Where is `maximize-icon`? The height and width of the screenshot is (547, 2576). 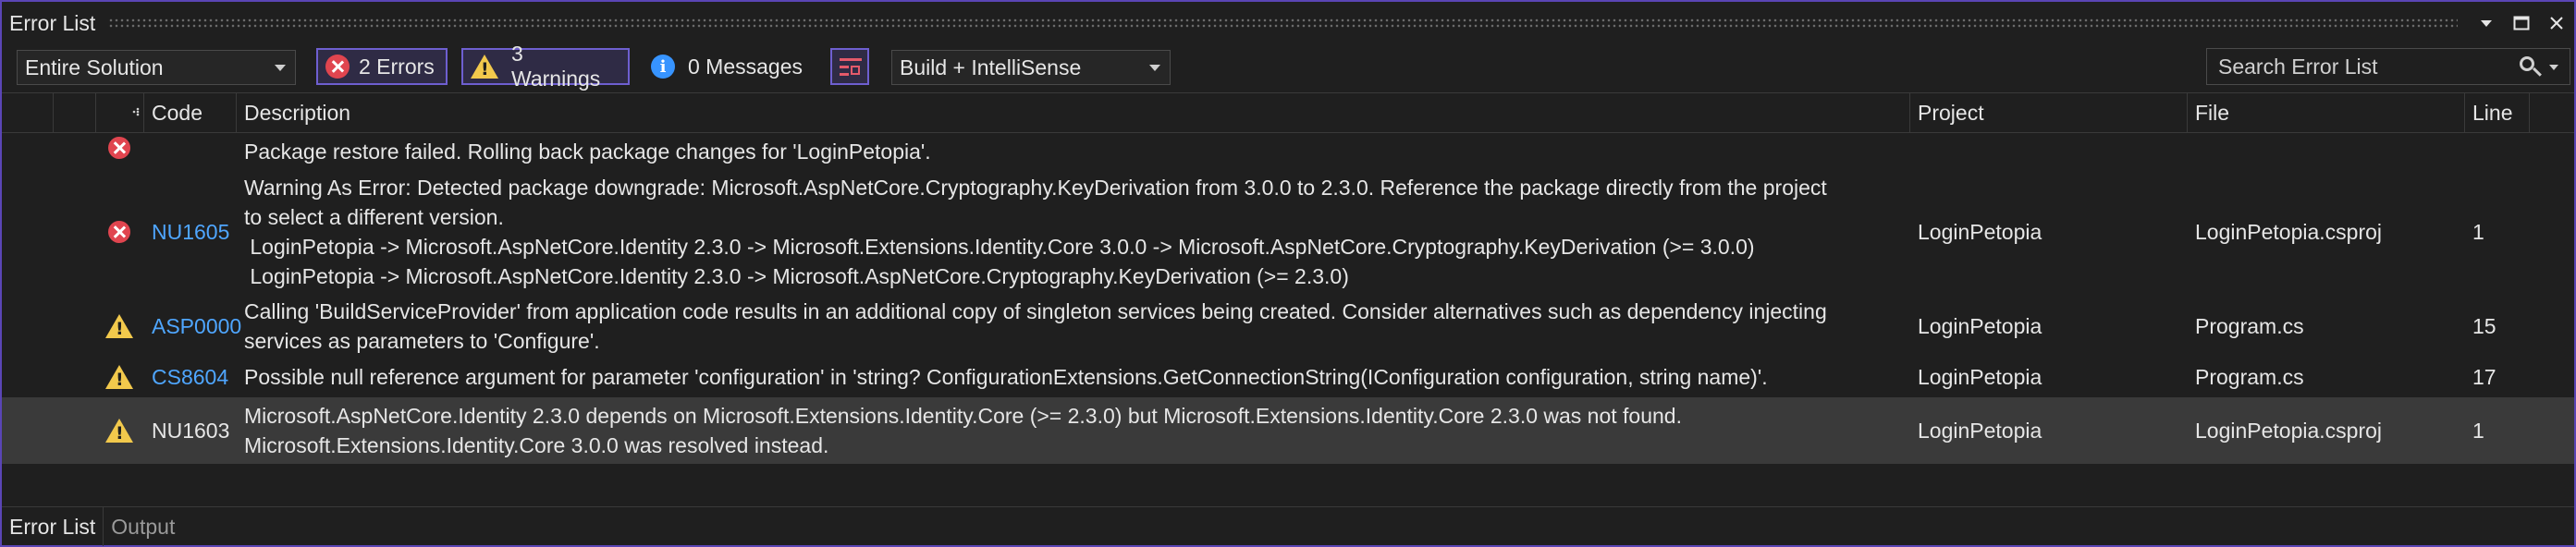 maximize-icon is located at coordinates (2521, 24).